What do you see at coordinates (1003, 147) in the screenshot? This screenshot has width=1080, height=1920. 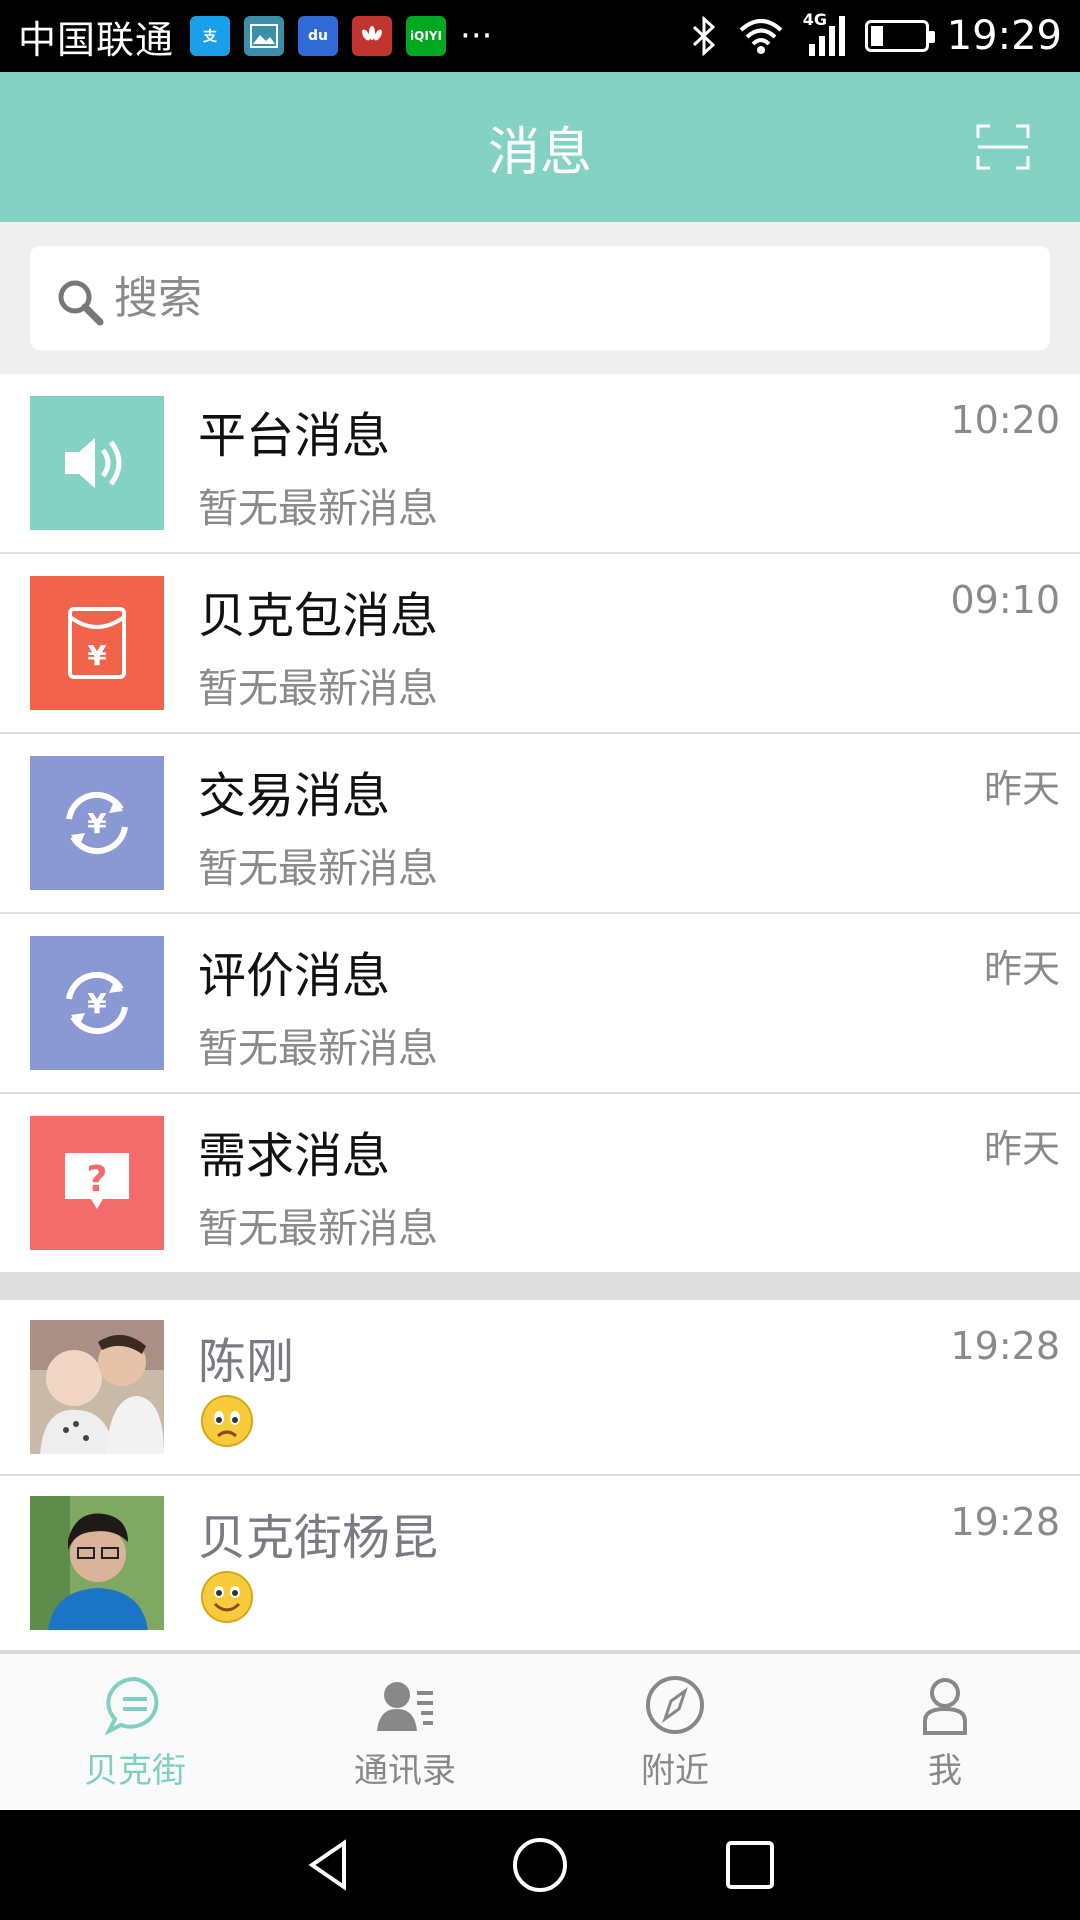 I see `scan-icon` at bounding box center [1003, 147].